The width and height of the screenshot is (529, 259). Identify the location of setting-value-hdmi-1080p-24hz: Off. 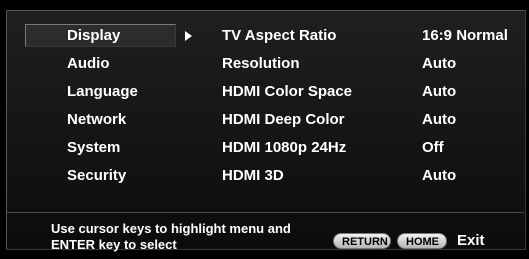
(433, 147).